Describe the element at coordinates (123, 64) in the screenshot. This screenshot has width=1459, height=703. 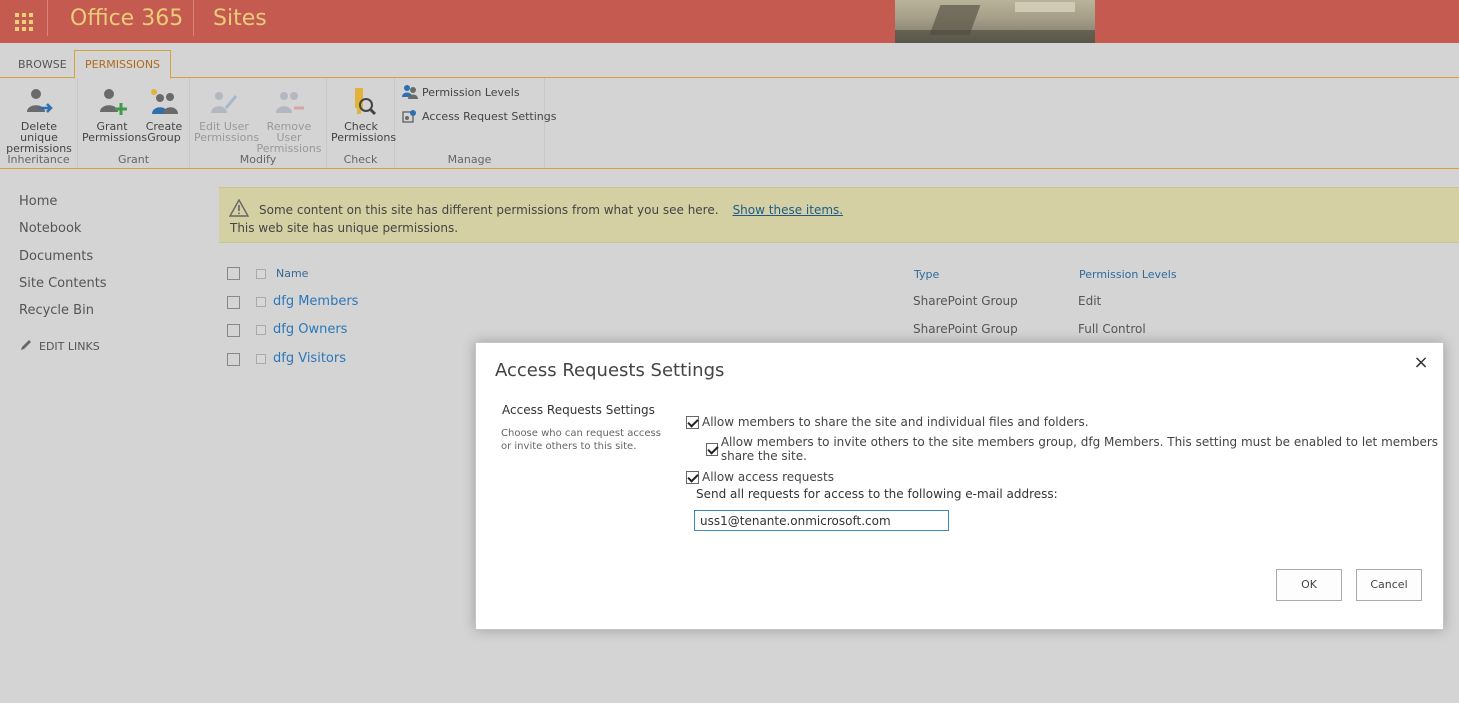
I see `tab-permissions: PERMISSIONS` at that location.